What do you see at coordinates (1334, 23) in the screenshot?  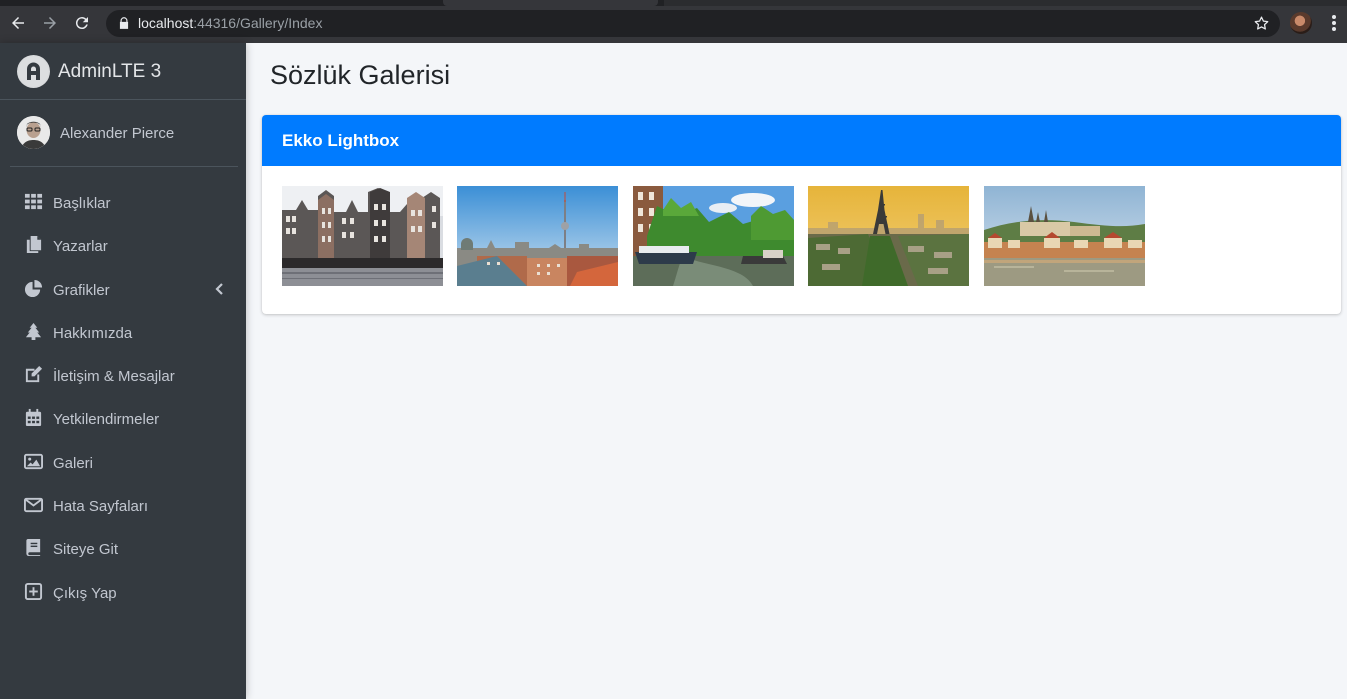 I see `kebab-menu-icon` at bounding box center [1334, 23].